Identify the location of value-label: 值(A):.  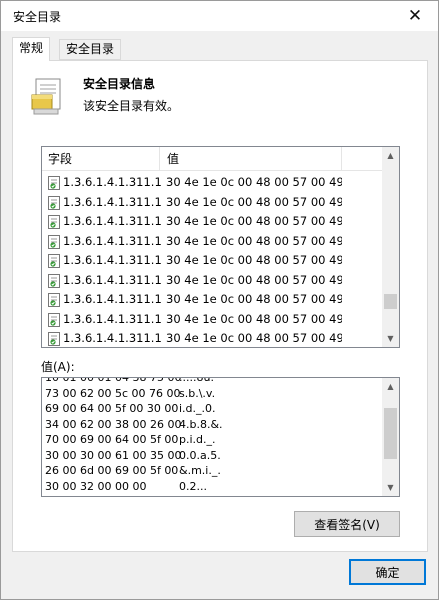
(58, 367).